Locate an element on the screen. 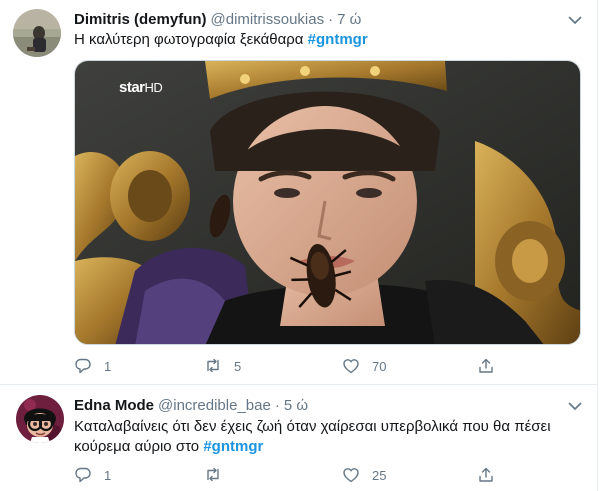 The height and width of the screenshot is (491, 609). retweet-button: 5 is located at coordinates (222, 366).